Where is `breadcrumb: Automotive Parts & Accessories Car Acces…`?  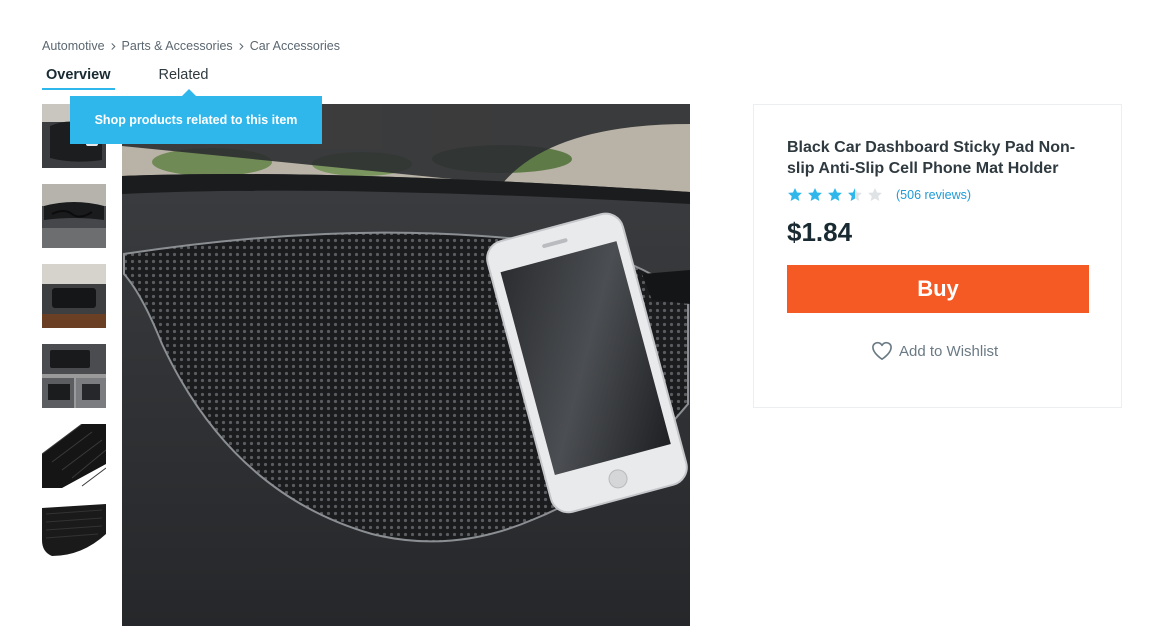
breadcrumb: Automotive Parts & Accessories Car Acces… is located at coordinates (191, 46).